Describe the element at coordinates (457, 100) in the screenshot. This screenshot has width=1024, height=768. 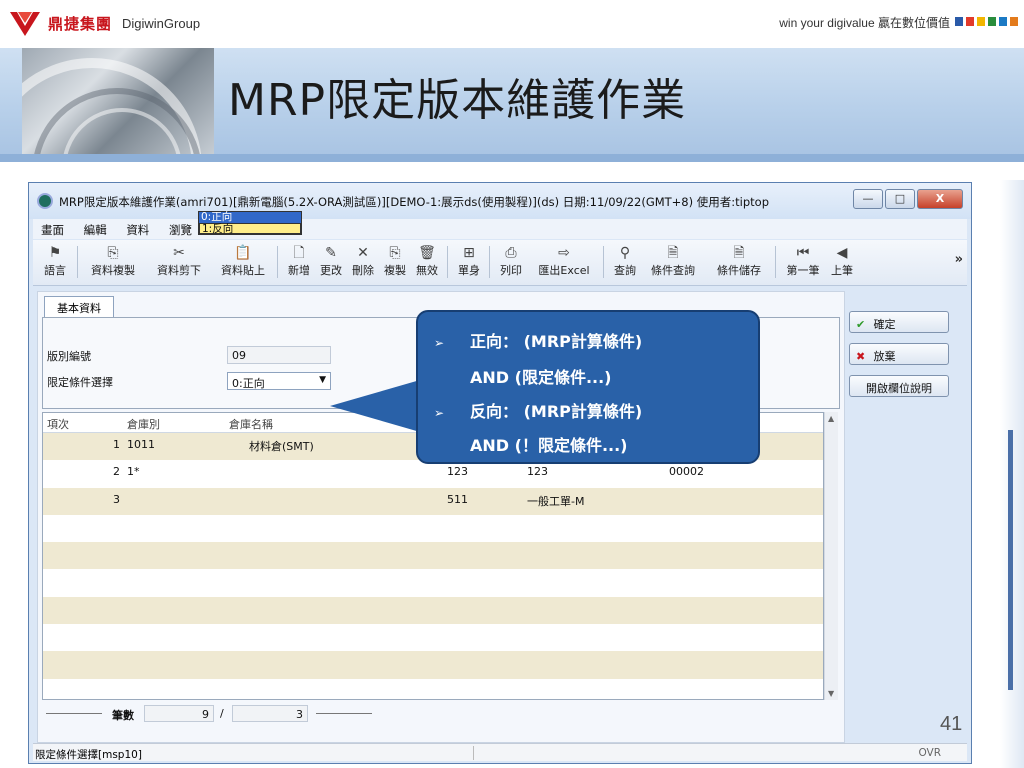
I see `slide-title: MRP限定版本維護作業` at that location.